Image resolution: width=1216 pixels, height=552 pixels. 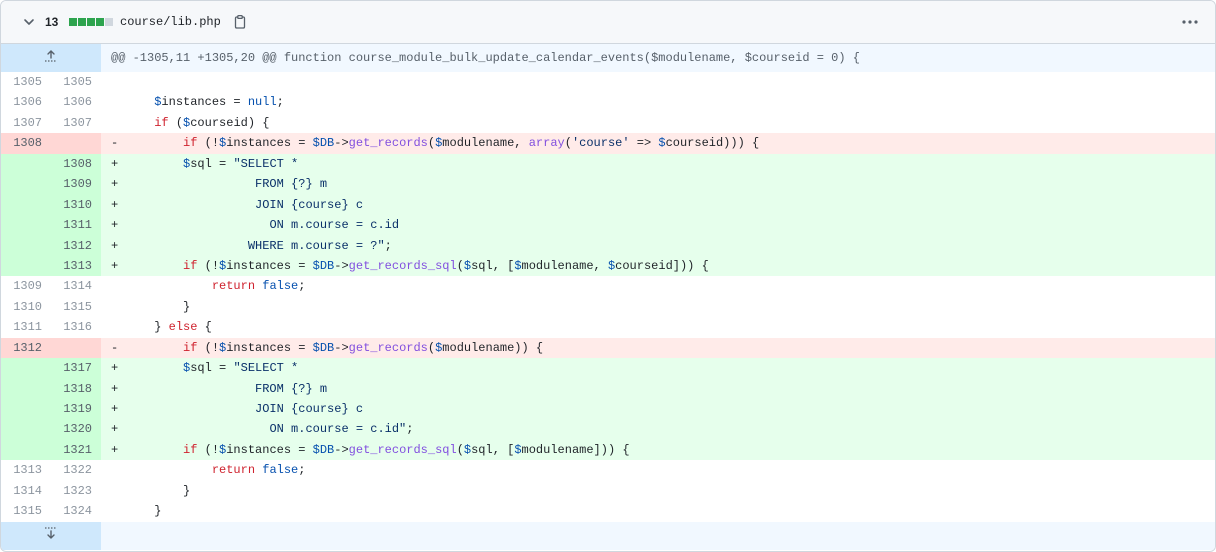 What do you see at coordinates (170, 22) in the screenshot?
I see `file-name-link: course/lib.php` at bounding box center [170, 22].